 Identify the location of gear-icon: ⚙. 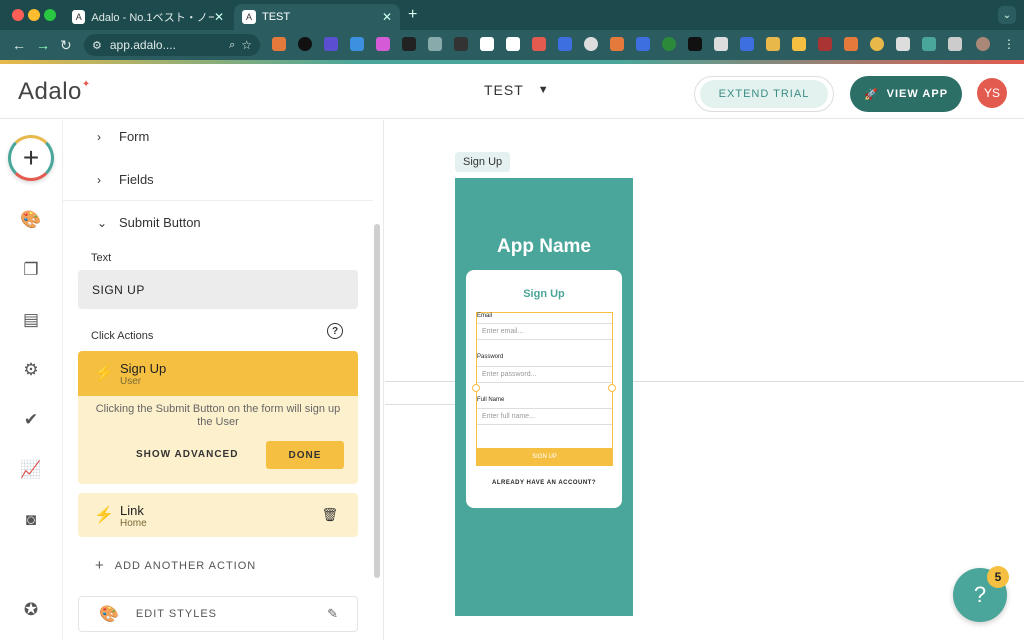
(31, 370).